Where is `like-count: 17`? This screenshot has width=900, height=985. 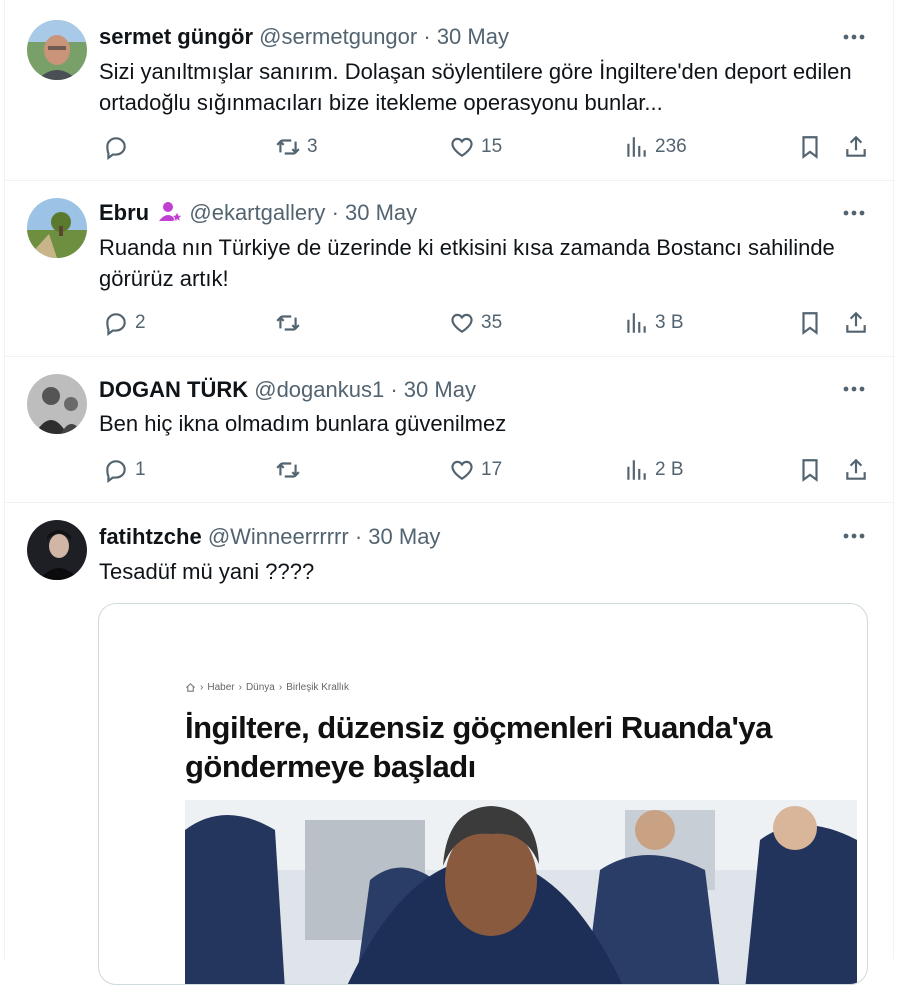
like-count: 17 is located at coordinates (492, 469).